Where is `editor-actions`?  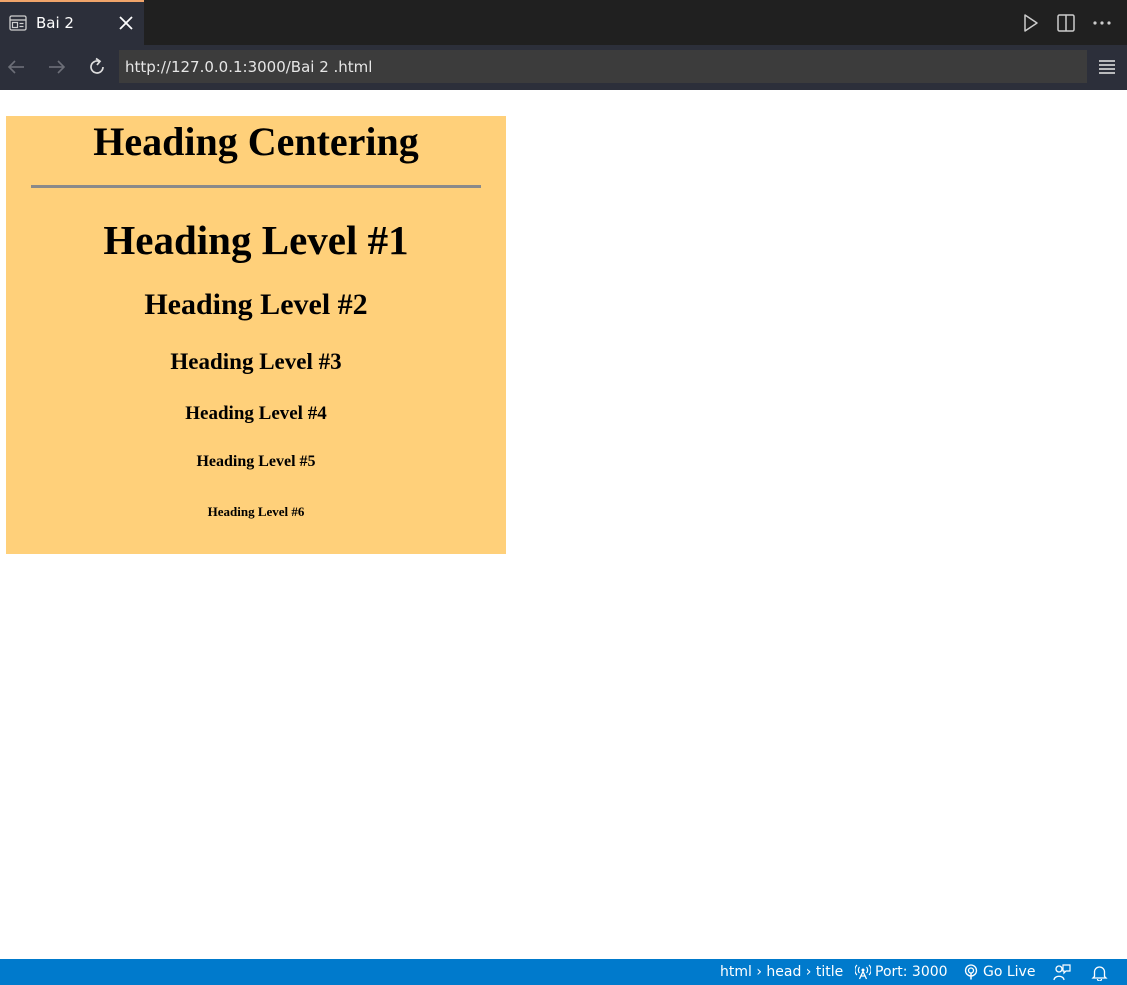 editor-actions is located at coordinates (1066, 23).